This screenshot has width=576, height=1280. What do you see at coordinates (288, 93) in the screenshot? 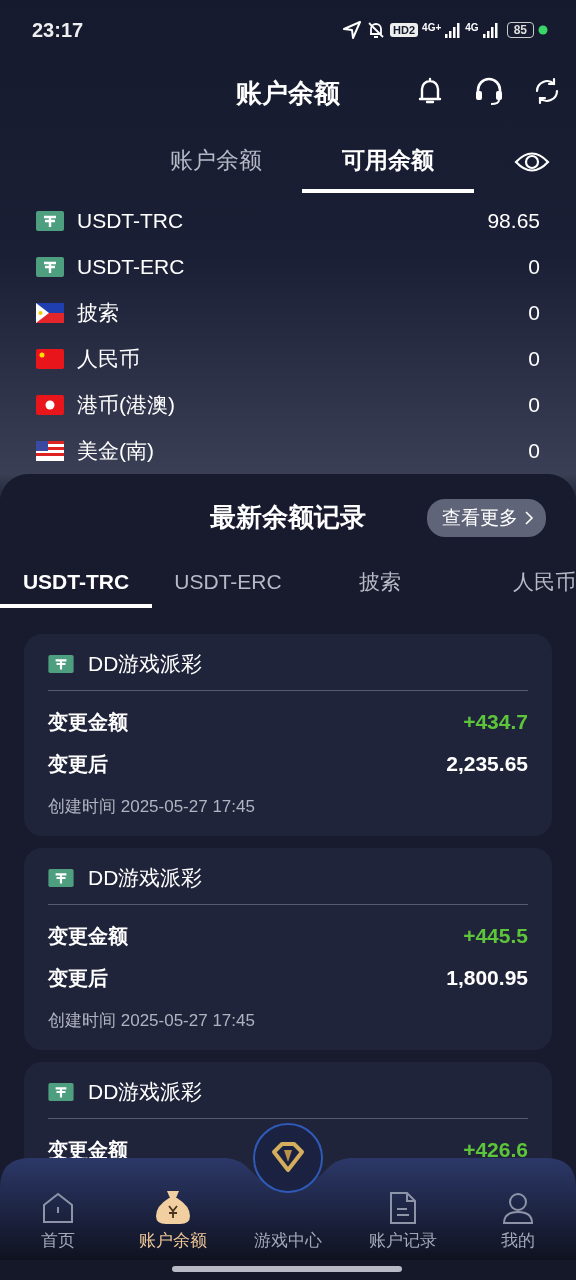
I see `page-title: 账户余额` at bounding box center [288, 93].